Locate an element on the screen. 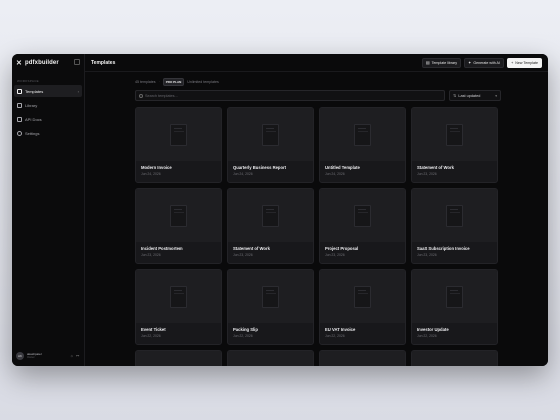 This screenshot has height=420, width=560. template-card: Event Ticket Jun 22, 2026 is located at coordinates (178, 307).